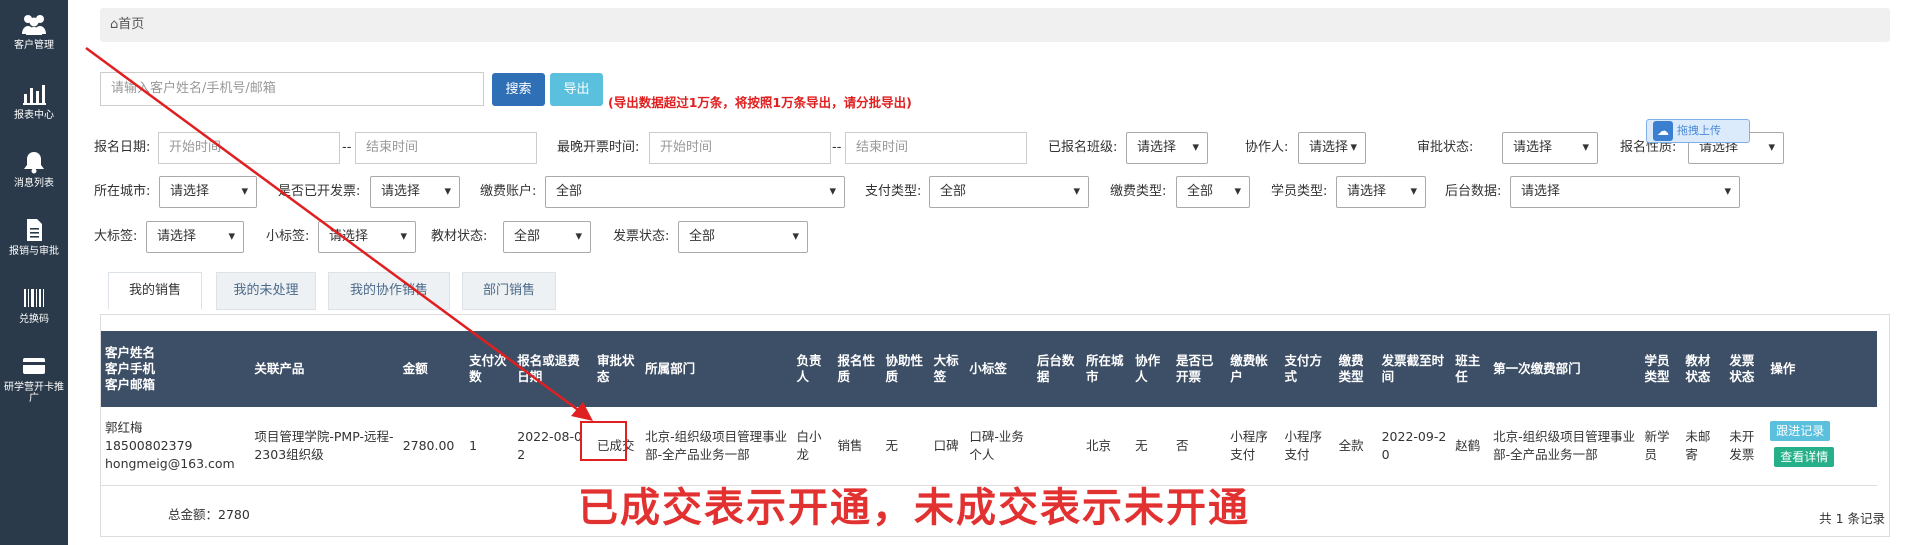  What do you see at coordinates (1381, 192) in the screenshot?
I see `student-type-select: 请选择` at bounding box center [1381, 192].